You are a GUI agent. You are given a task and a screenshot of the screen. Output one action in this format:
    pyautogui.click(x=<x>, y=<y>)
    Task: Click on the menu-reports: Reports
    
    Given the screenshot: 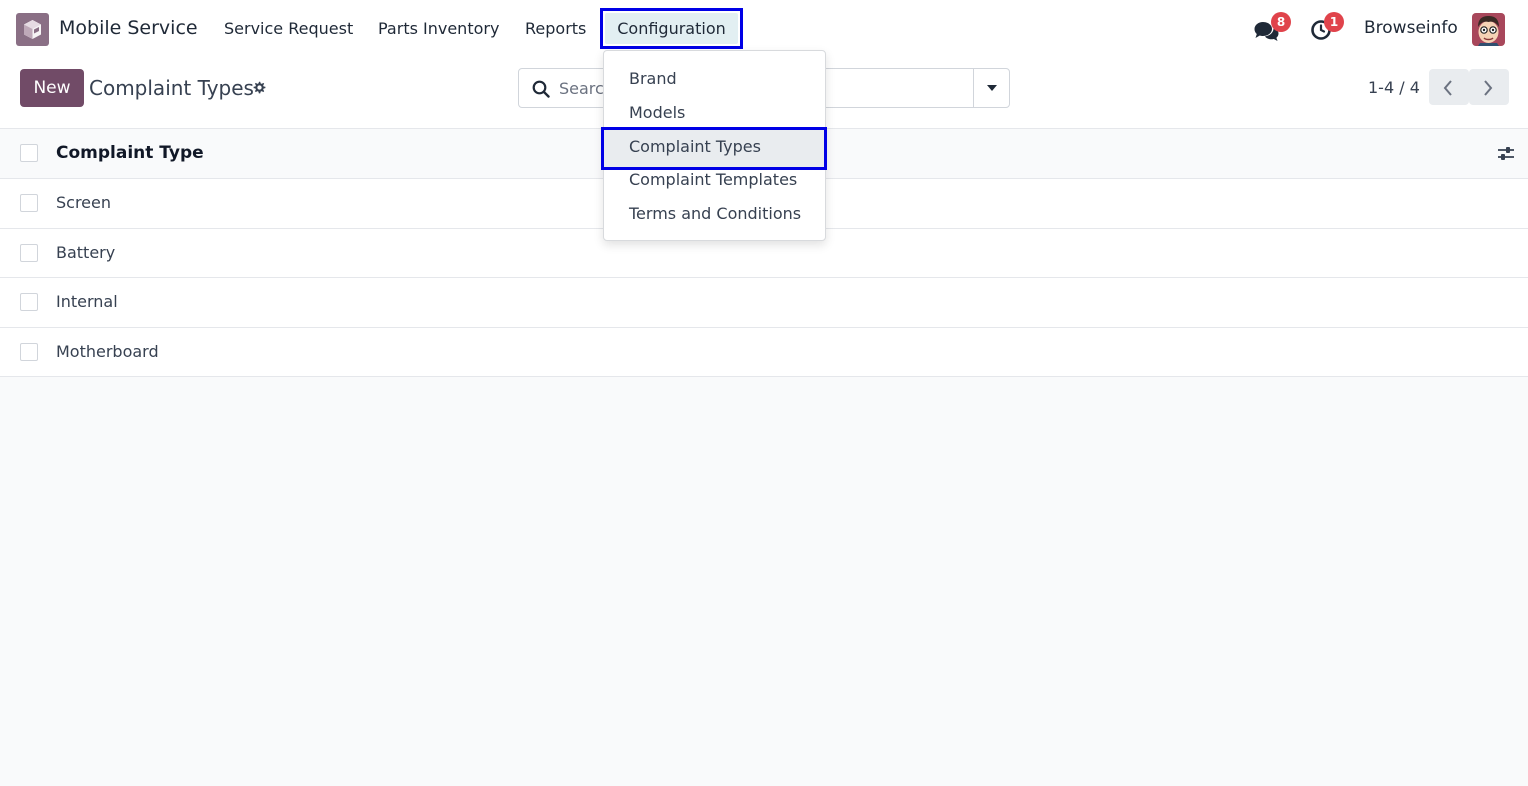 What is the action you would take?
    pyautogui.click(x=555, y=28)
    